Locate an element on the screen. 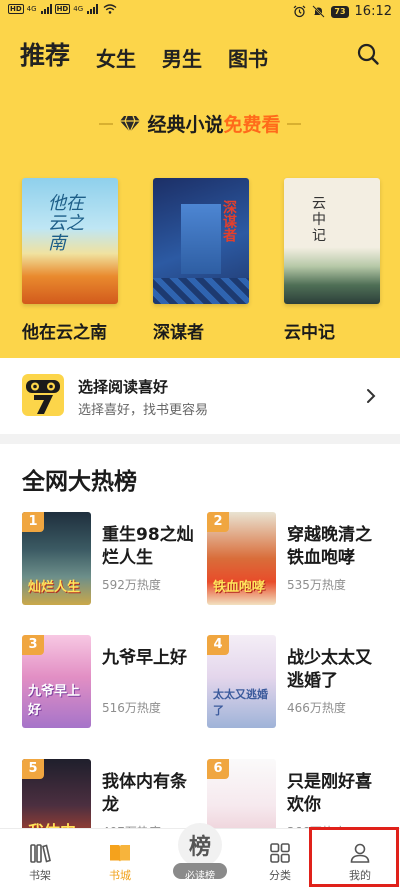  bottom-nav: 书架 书城 榜 必读榜 分类 我的 is located at coordinates (200, 855).